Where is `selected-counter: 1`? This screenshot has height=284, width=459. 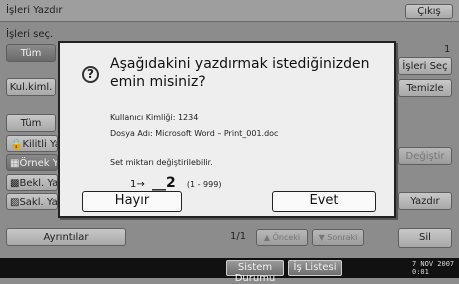 selected-counter: 1 is located at coordinates (447, 49).